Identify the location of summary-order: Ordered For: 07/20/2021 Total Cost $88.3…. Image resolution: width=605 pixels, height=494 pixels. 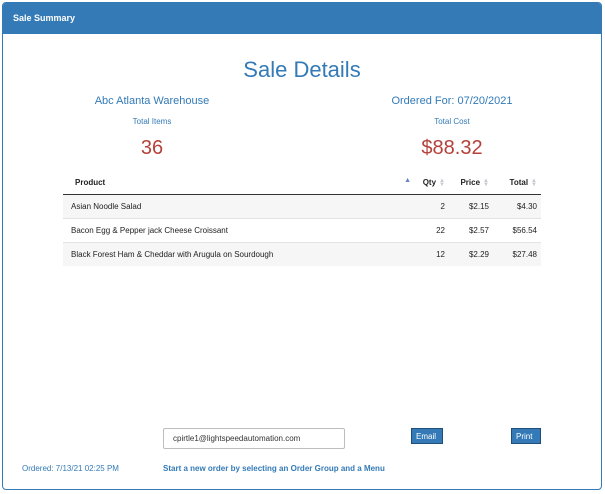
(452, 127).